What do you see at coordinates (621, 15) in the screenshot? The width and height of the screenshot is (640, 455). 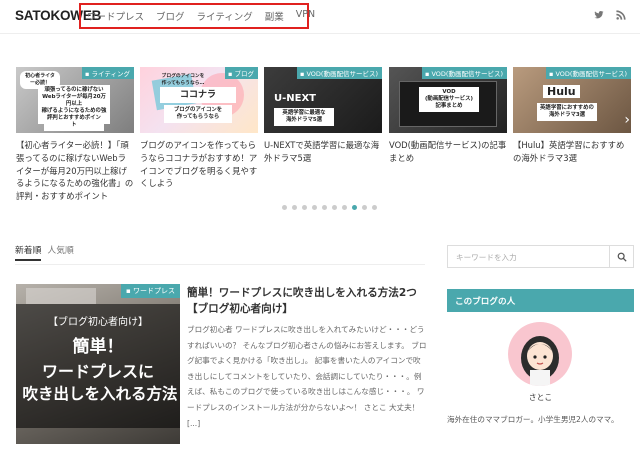 I see `rss-icon` at bounding box center [621, 15].